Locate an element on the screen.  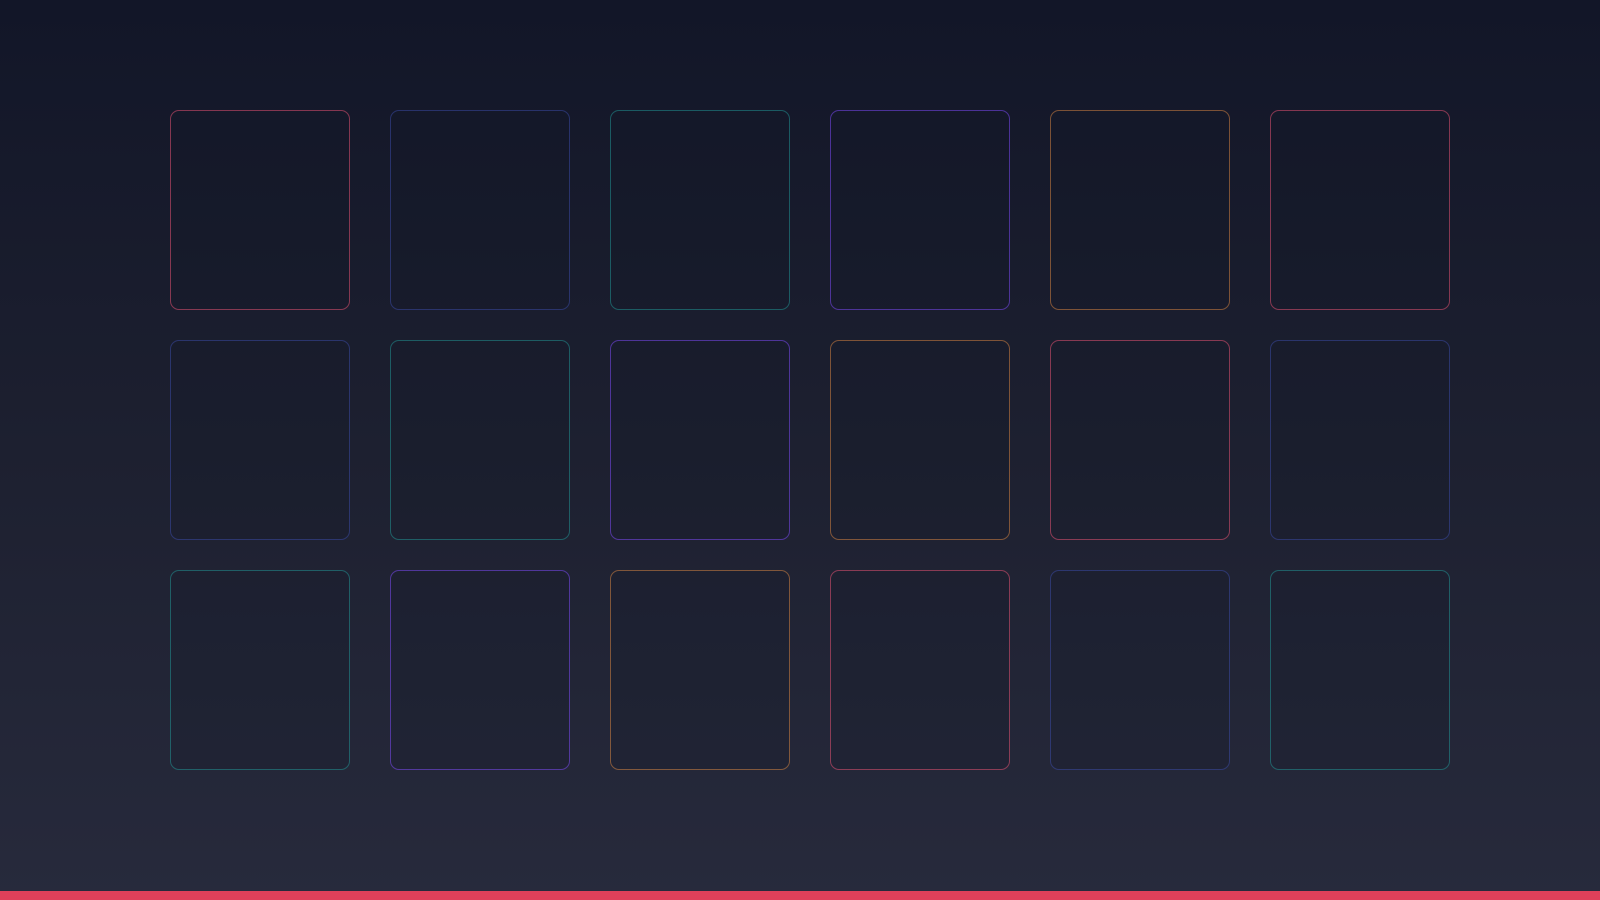
bottom-accent-bar is located at coordinates (800, 895).